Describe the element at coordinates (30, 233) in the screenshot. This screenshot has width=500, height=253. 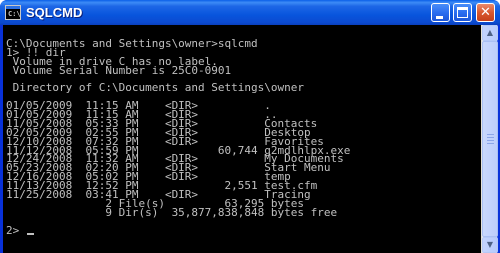
I see `text-cursor` at that location.